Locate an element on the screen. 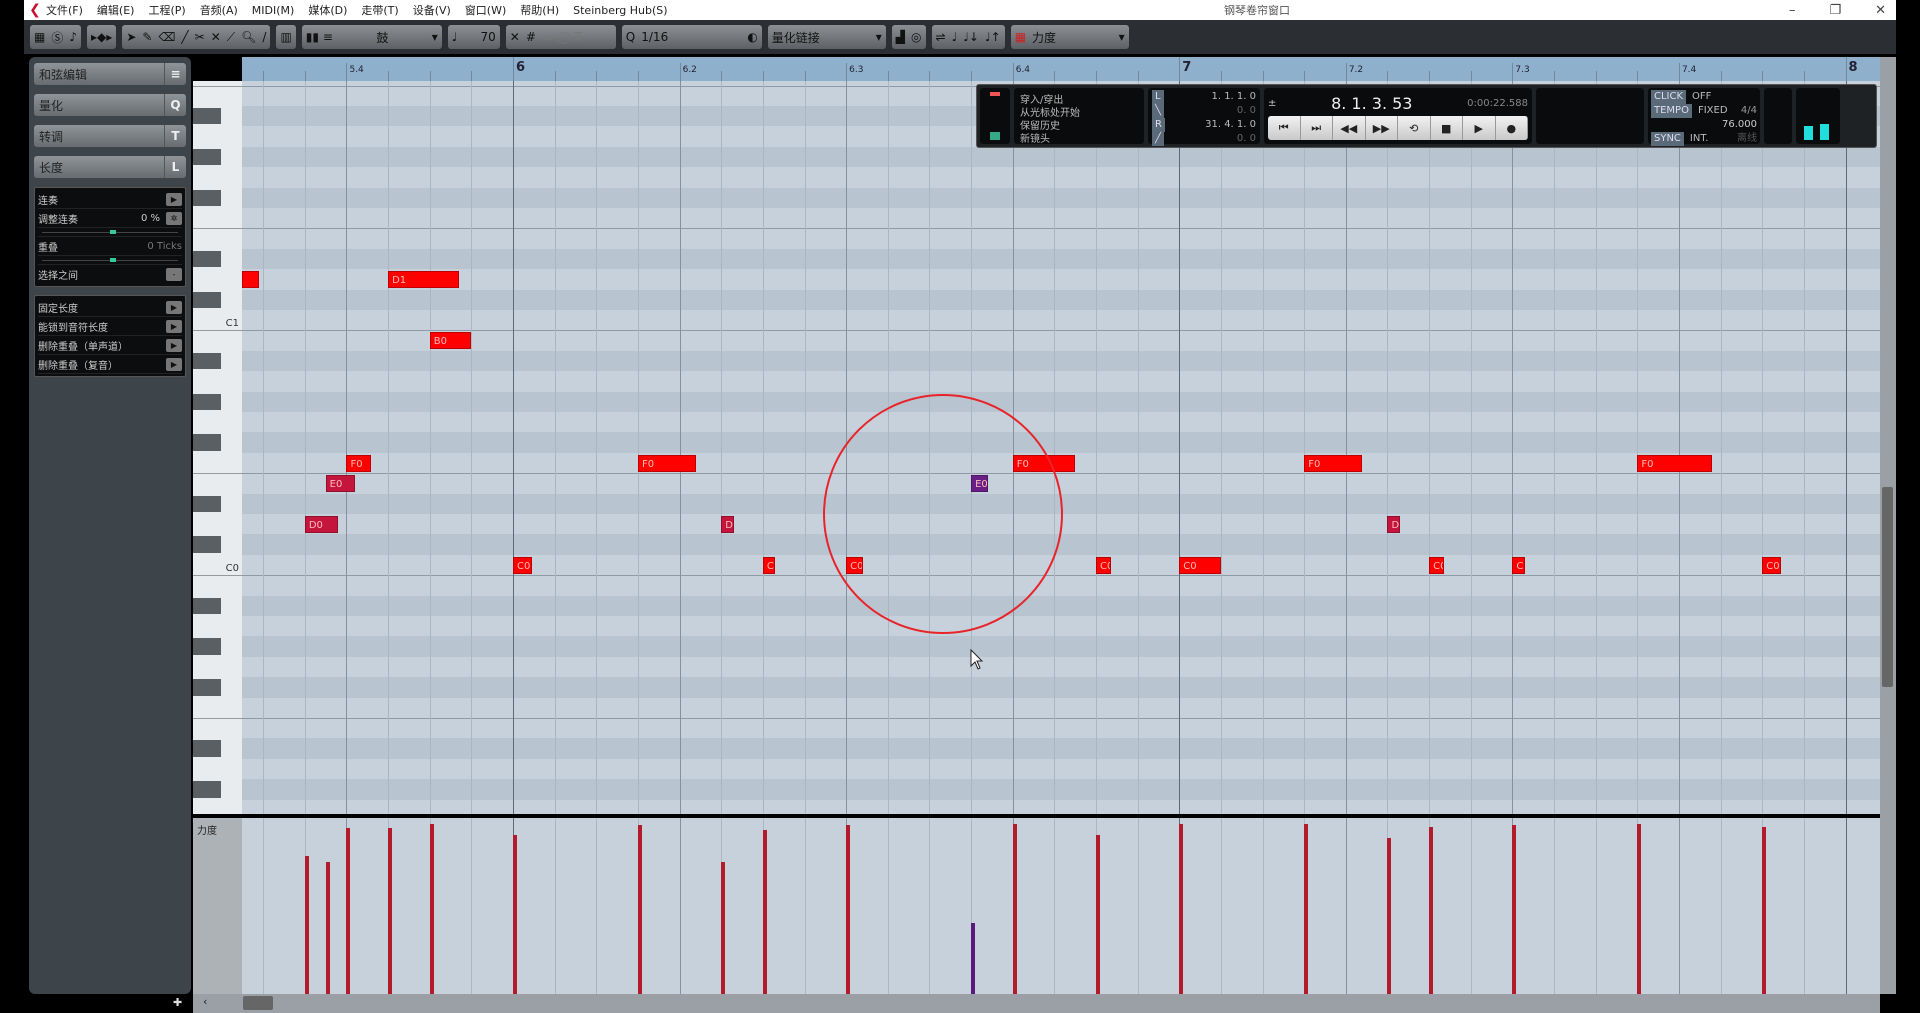 Image resolution: width=1920 pixels, height=1013 pixels. pencil-icon: ✎ is located at coordinates (147, 37).